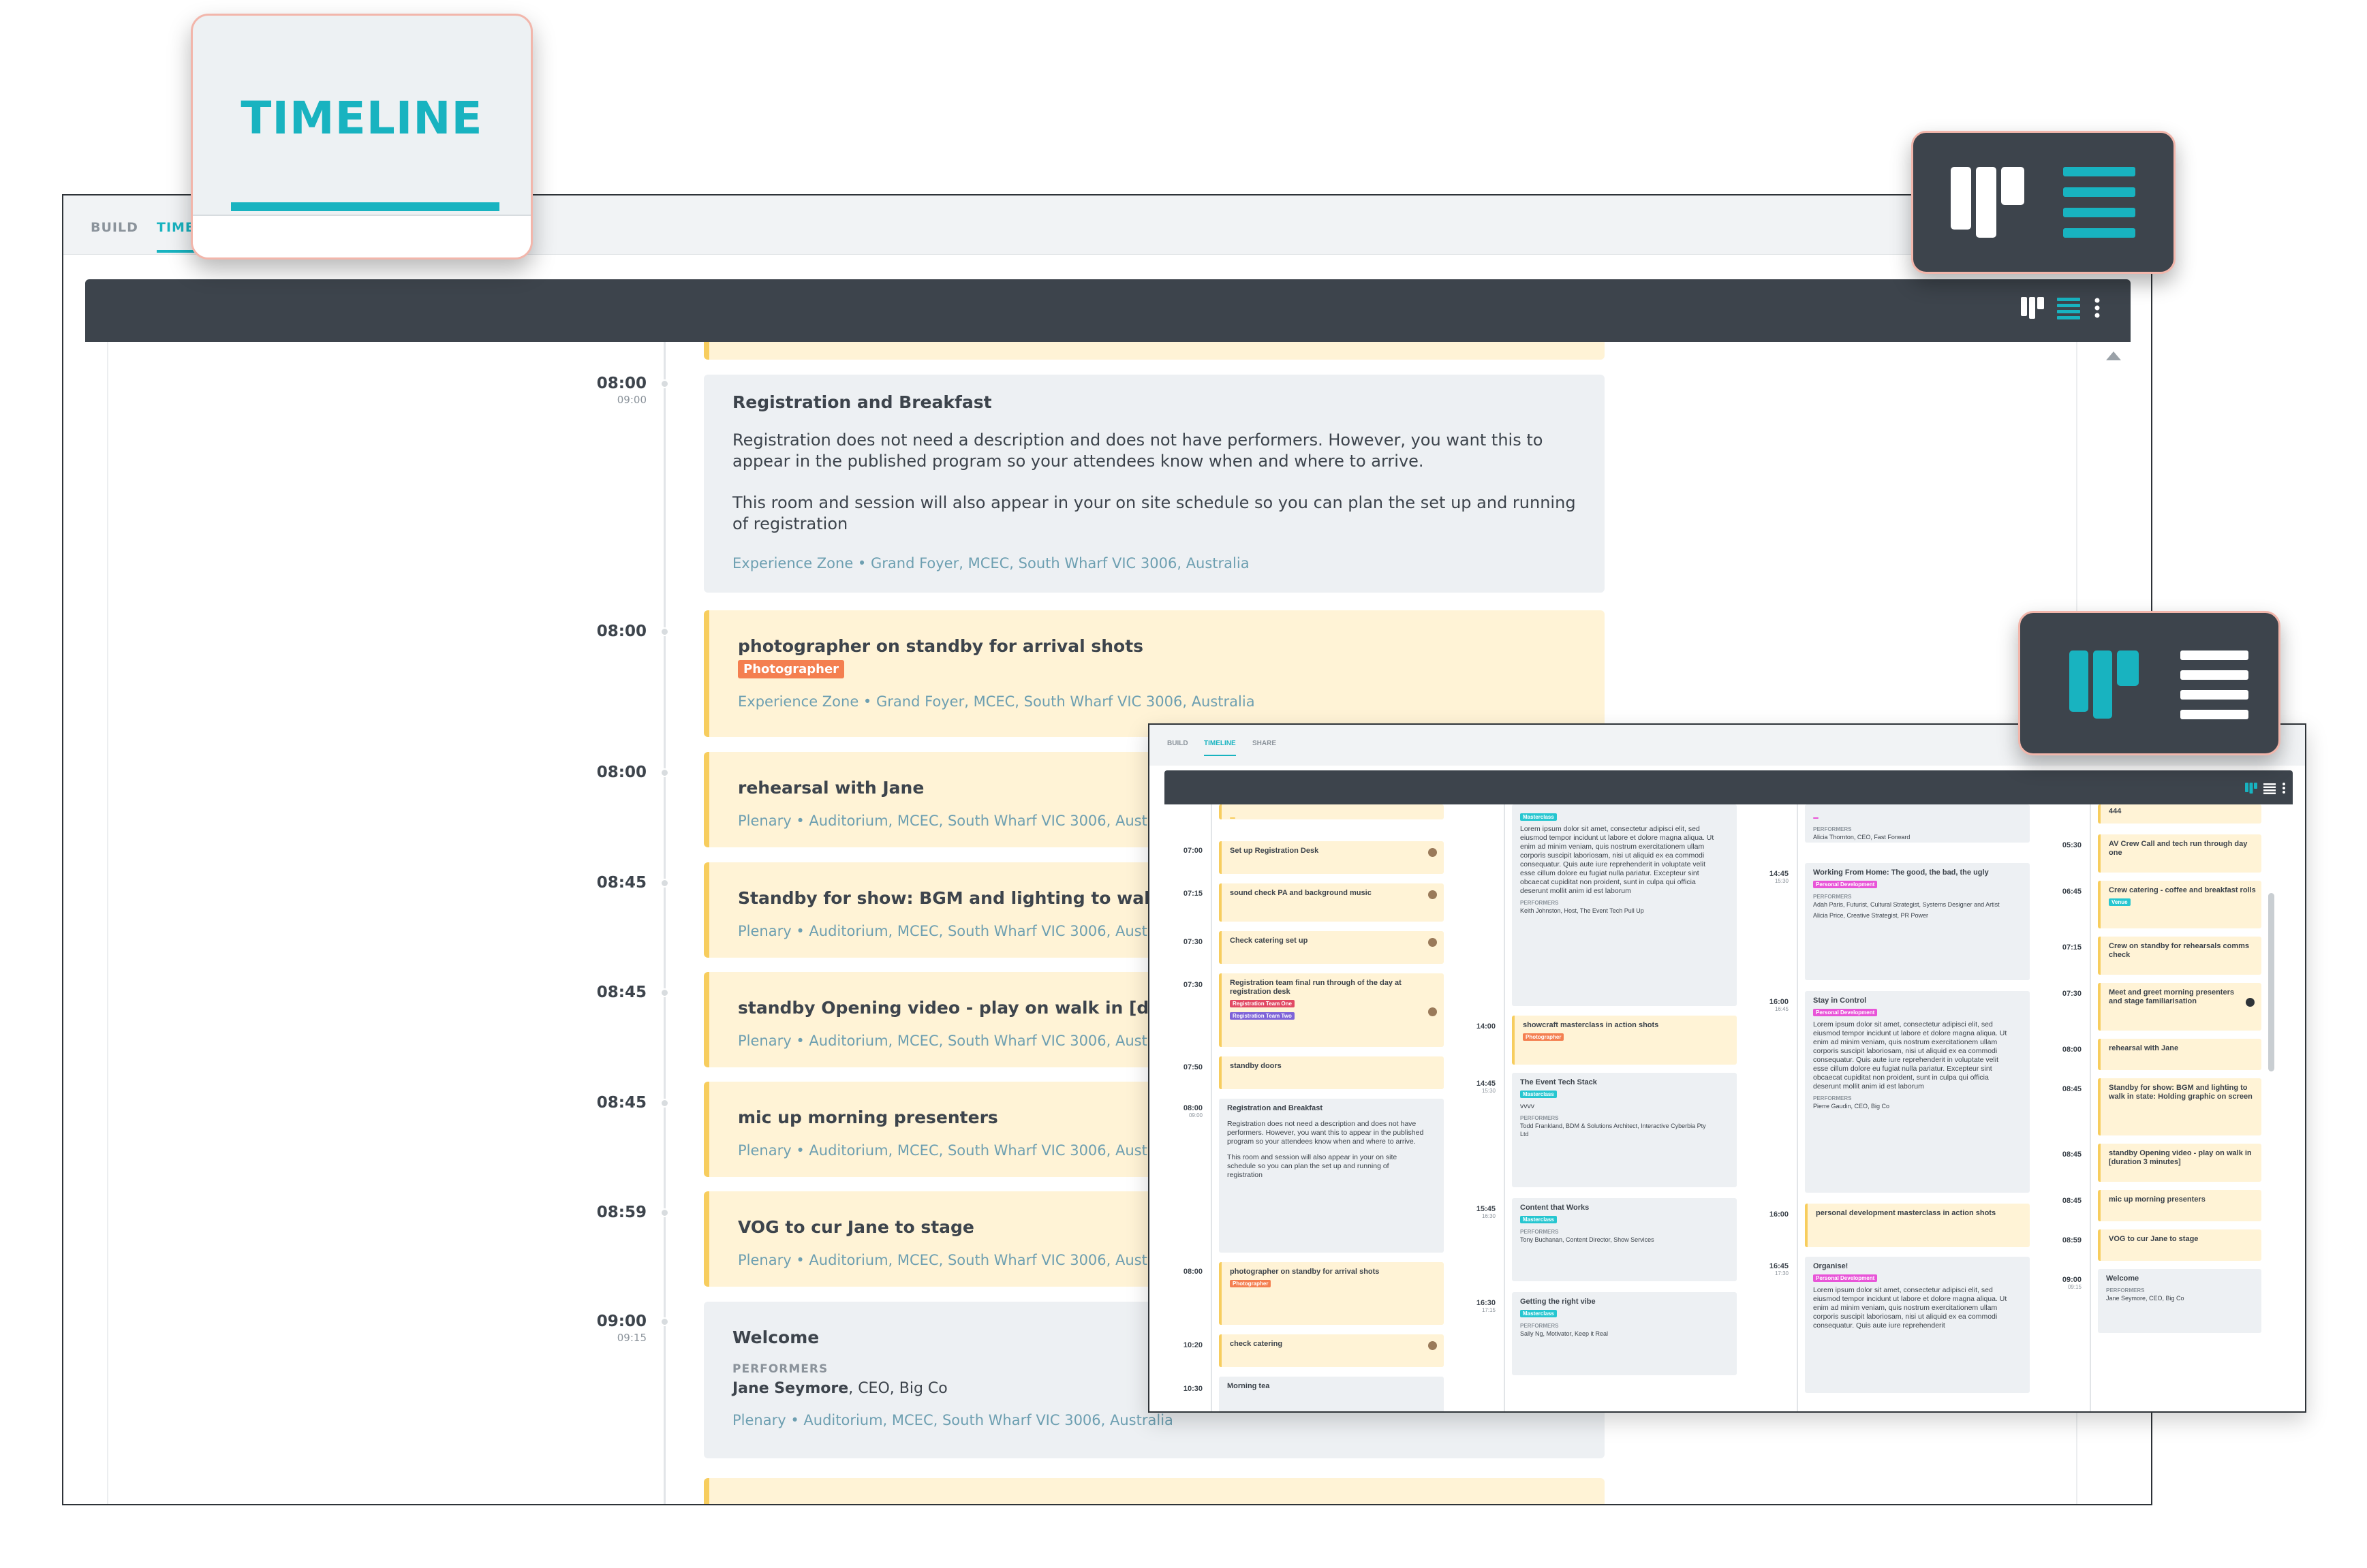 This screenshot has width=2367, height=1568. Describe the element at coordinates (2122, 1278) in the screenshot. I see `card-title: Welcome` at that location.